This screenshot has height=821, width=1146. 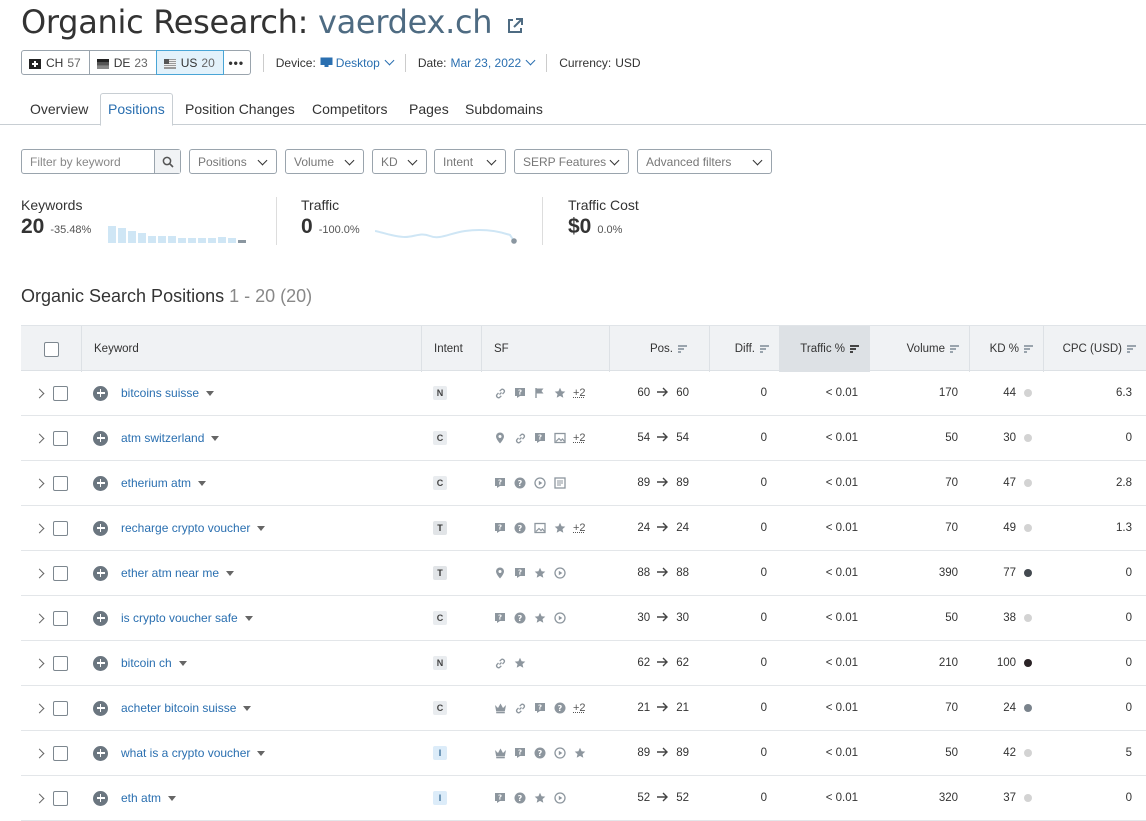 What do you see at coordinates (405, 22) in the screenshot?
I see `domain-link: vaerdex.ch` at bounding box center [405, 22].